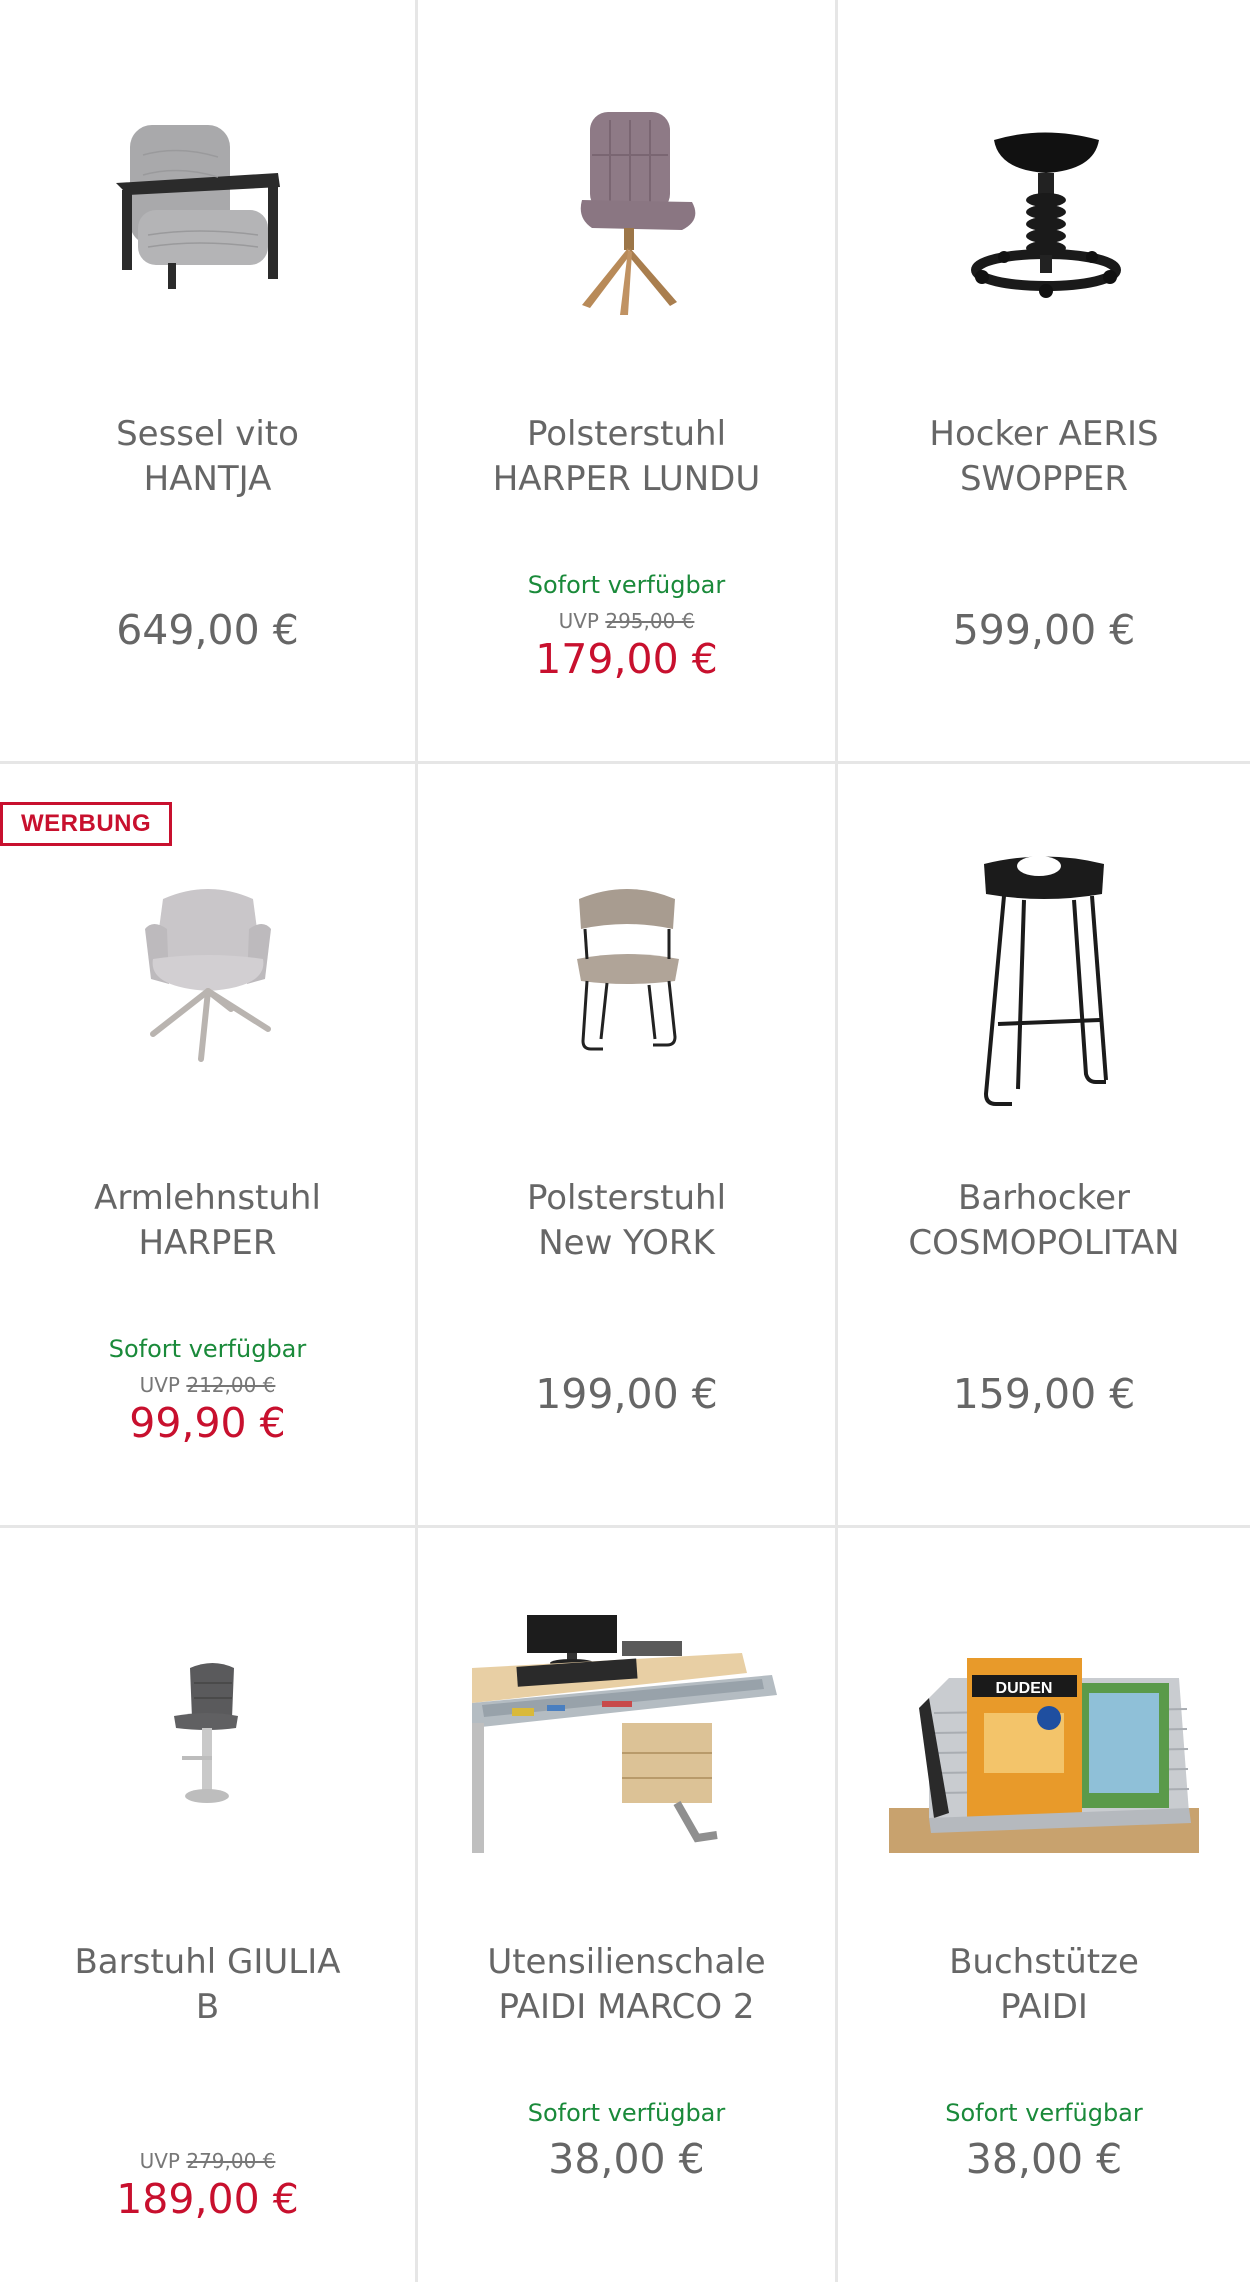  I want to click on desk-drawer-tray-image, so click(626, 1733).